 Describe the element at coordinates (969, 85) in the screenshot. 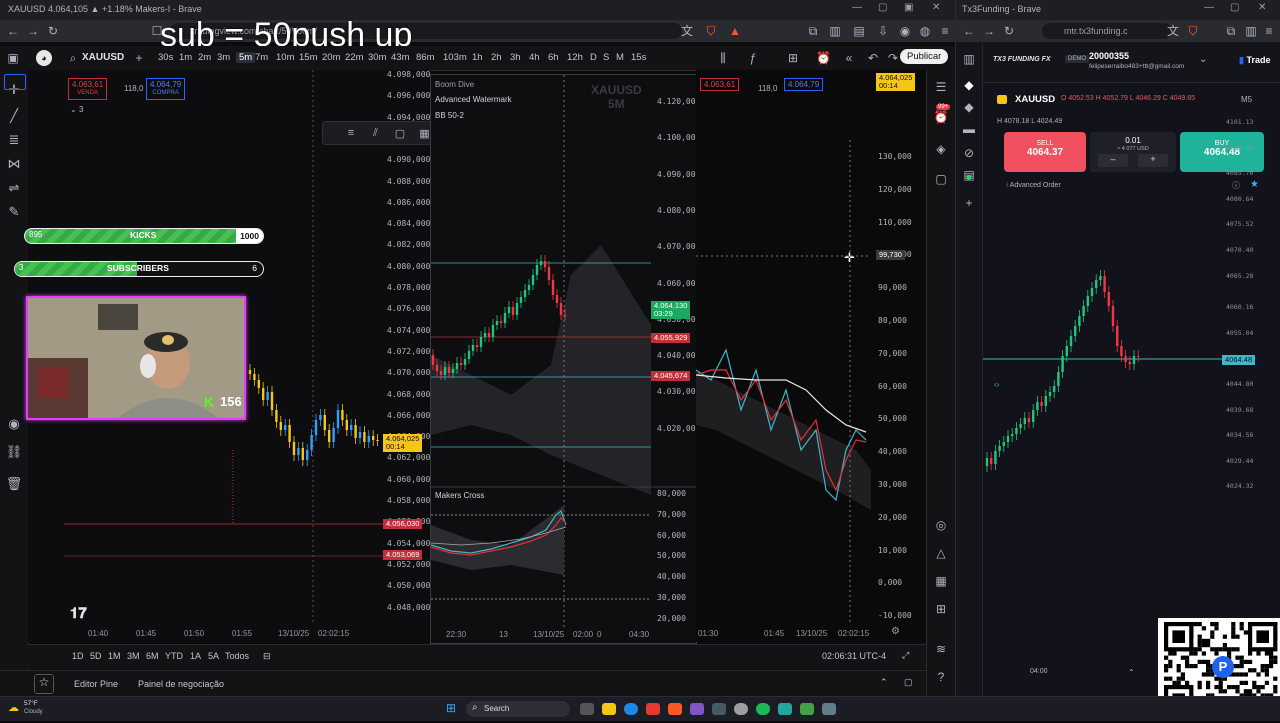

I see `tx3-chart-icon: ◆` at that location.